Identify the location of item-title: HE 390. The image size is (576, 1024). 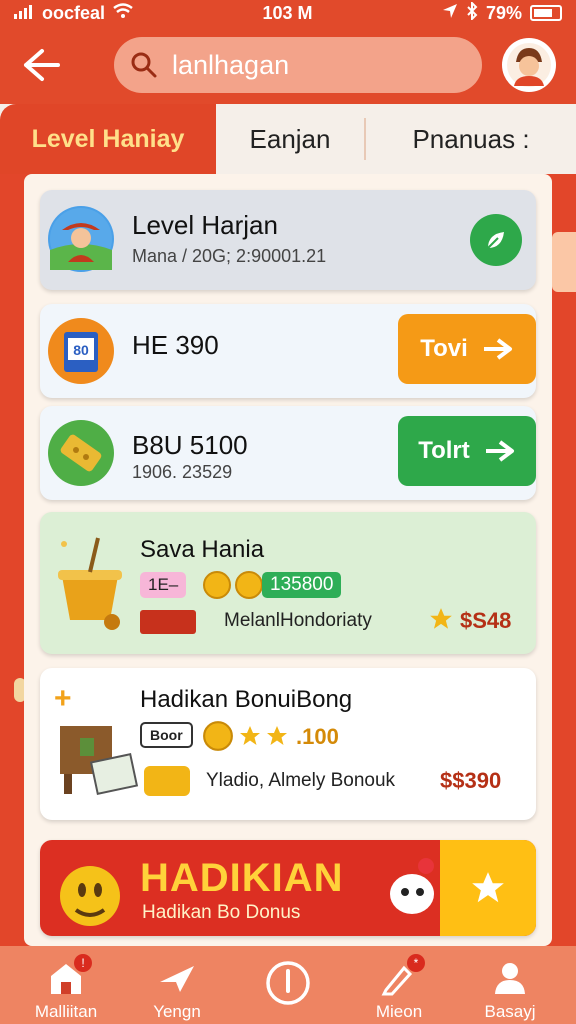
(175, 345).